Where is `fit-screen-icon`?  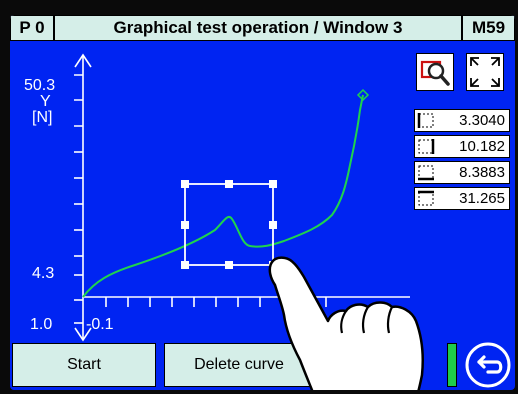
fit-screen-icon is located at coordinates (485, 72).